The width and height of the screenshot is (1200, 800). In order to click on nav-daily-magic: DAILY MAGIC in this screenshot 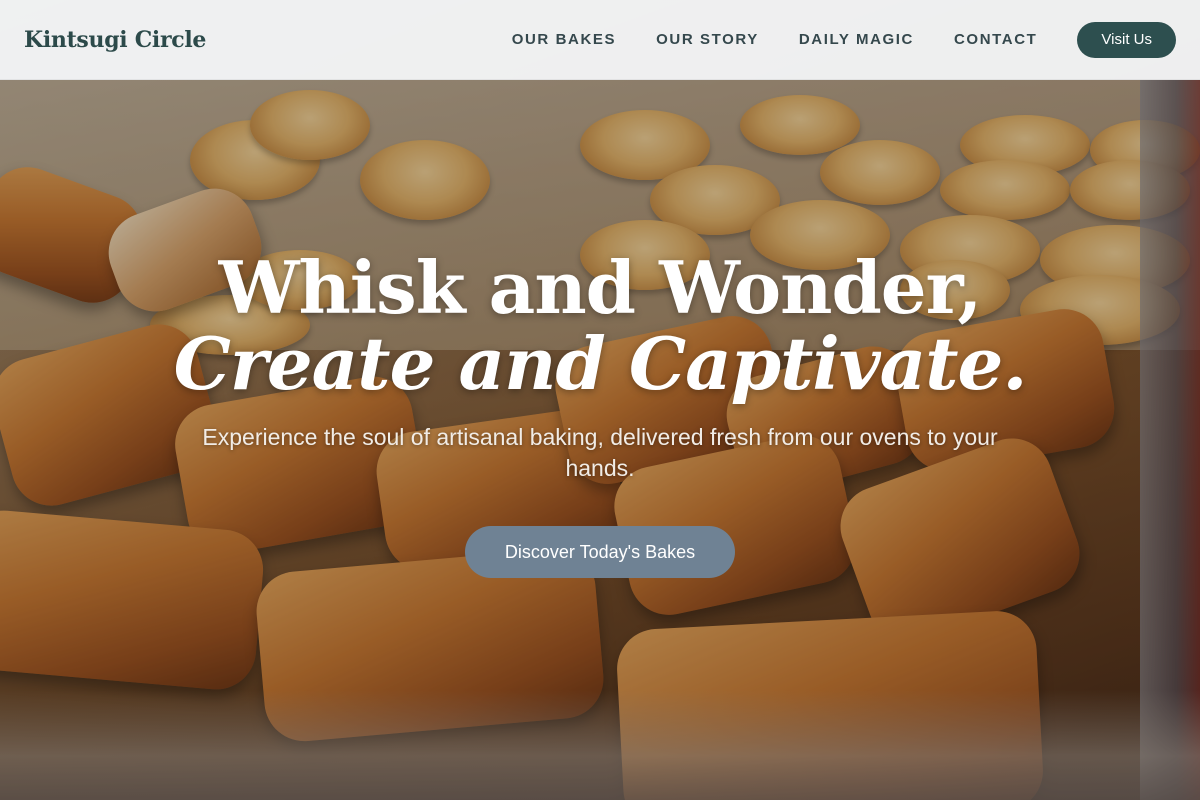, I will do `click(856, 39)`.